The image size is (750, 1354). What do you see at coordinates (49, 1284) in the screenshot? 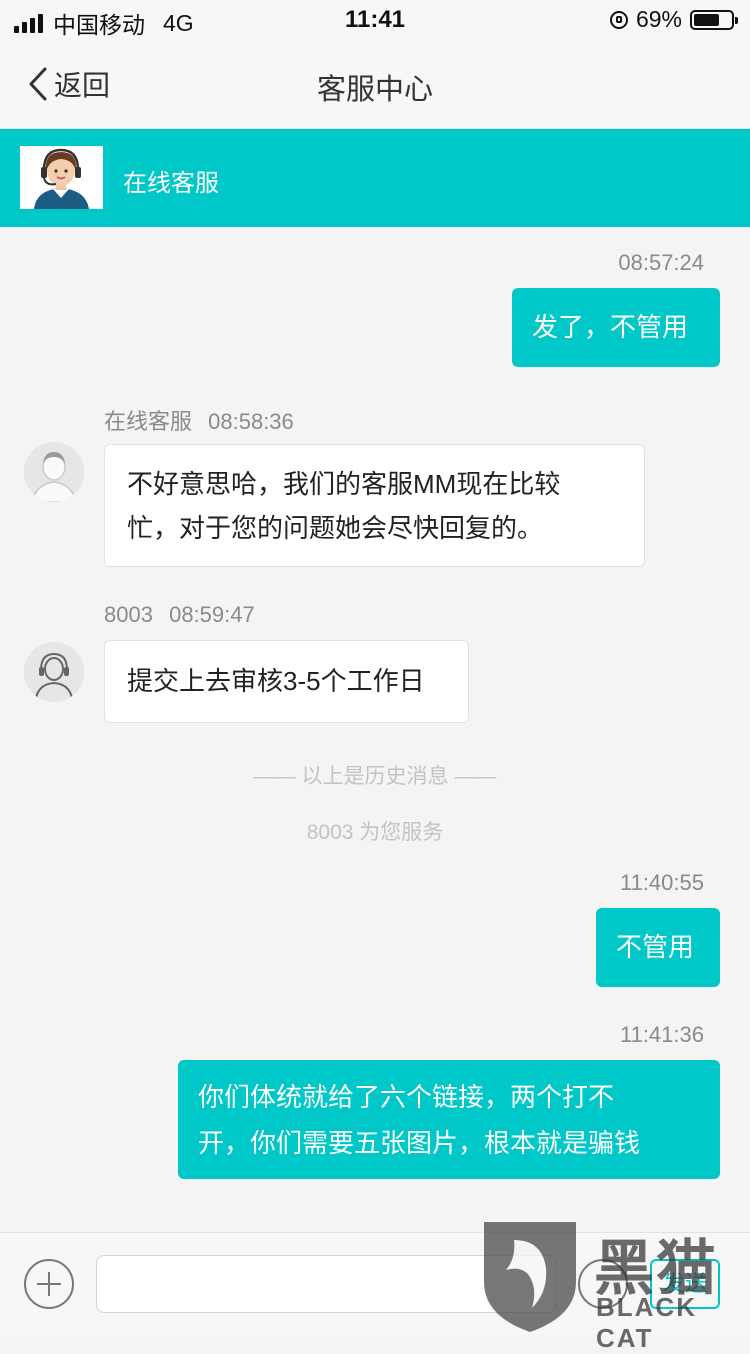
I see `plus-icon` at bounding box center [49, 1284].